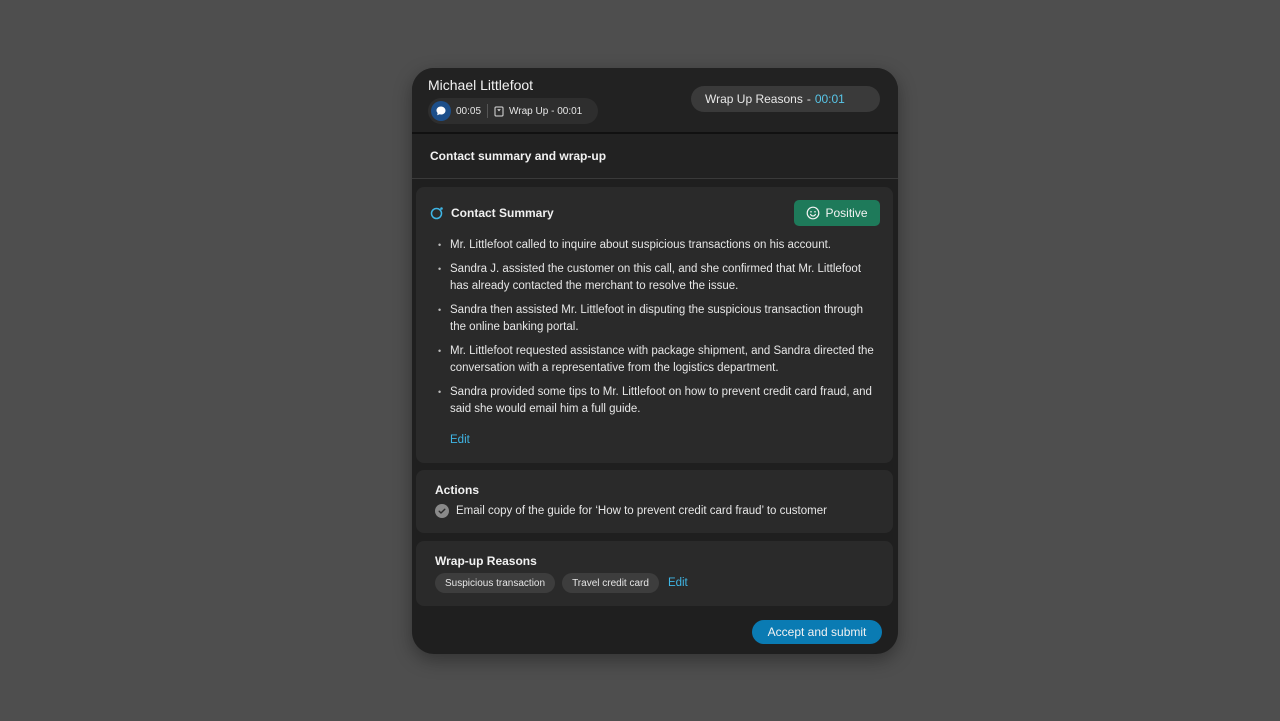 The image size is (1280, 721). What do you see at coordinates (655, 156) in the screenshot?
I see `page-title: Contact summary and wrap-up` at bounding box center [655, 156].